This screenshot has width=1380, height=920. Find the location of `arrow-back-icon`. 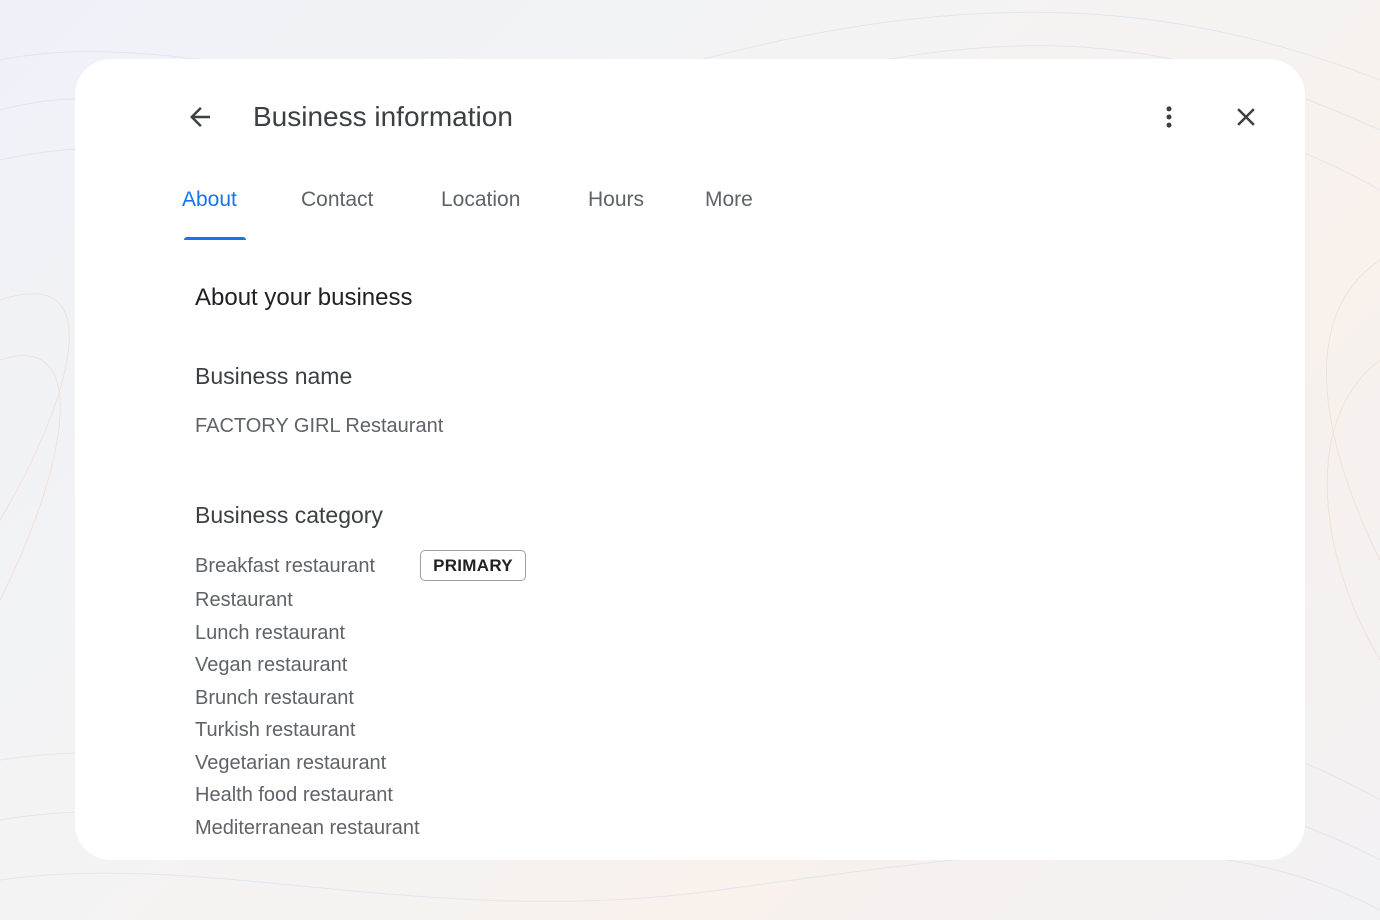

arrow-back-icon is located at coordinates (200, 117).